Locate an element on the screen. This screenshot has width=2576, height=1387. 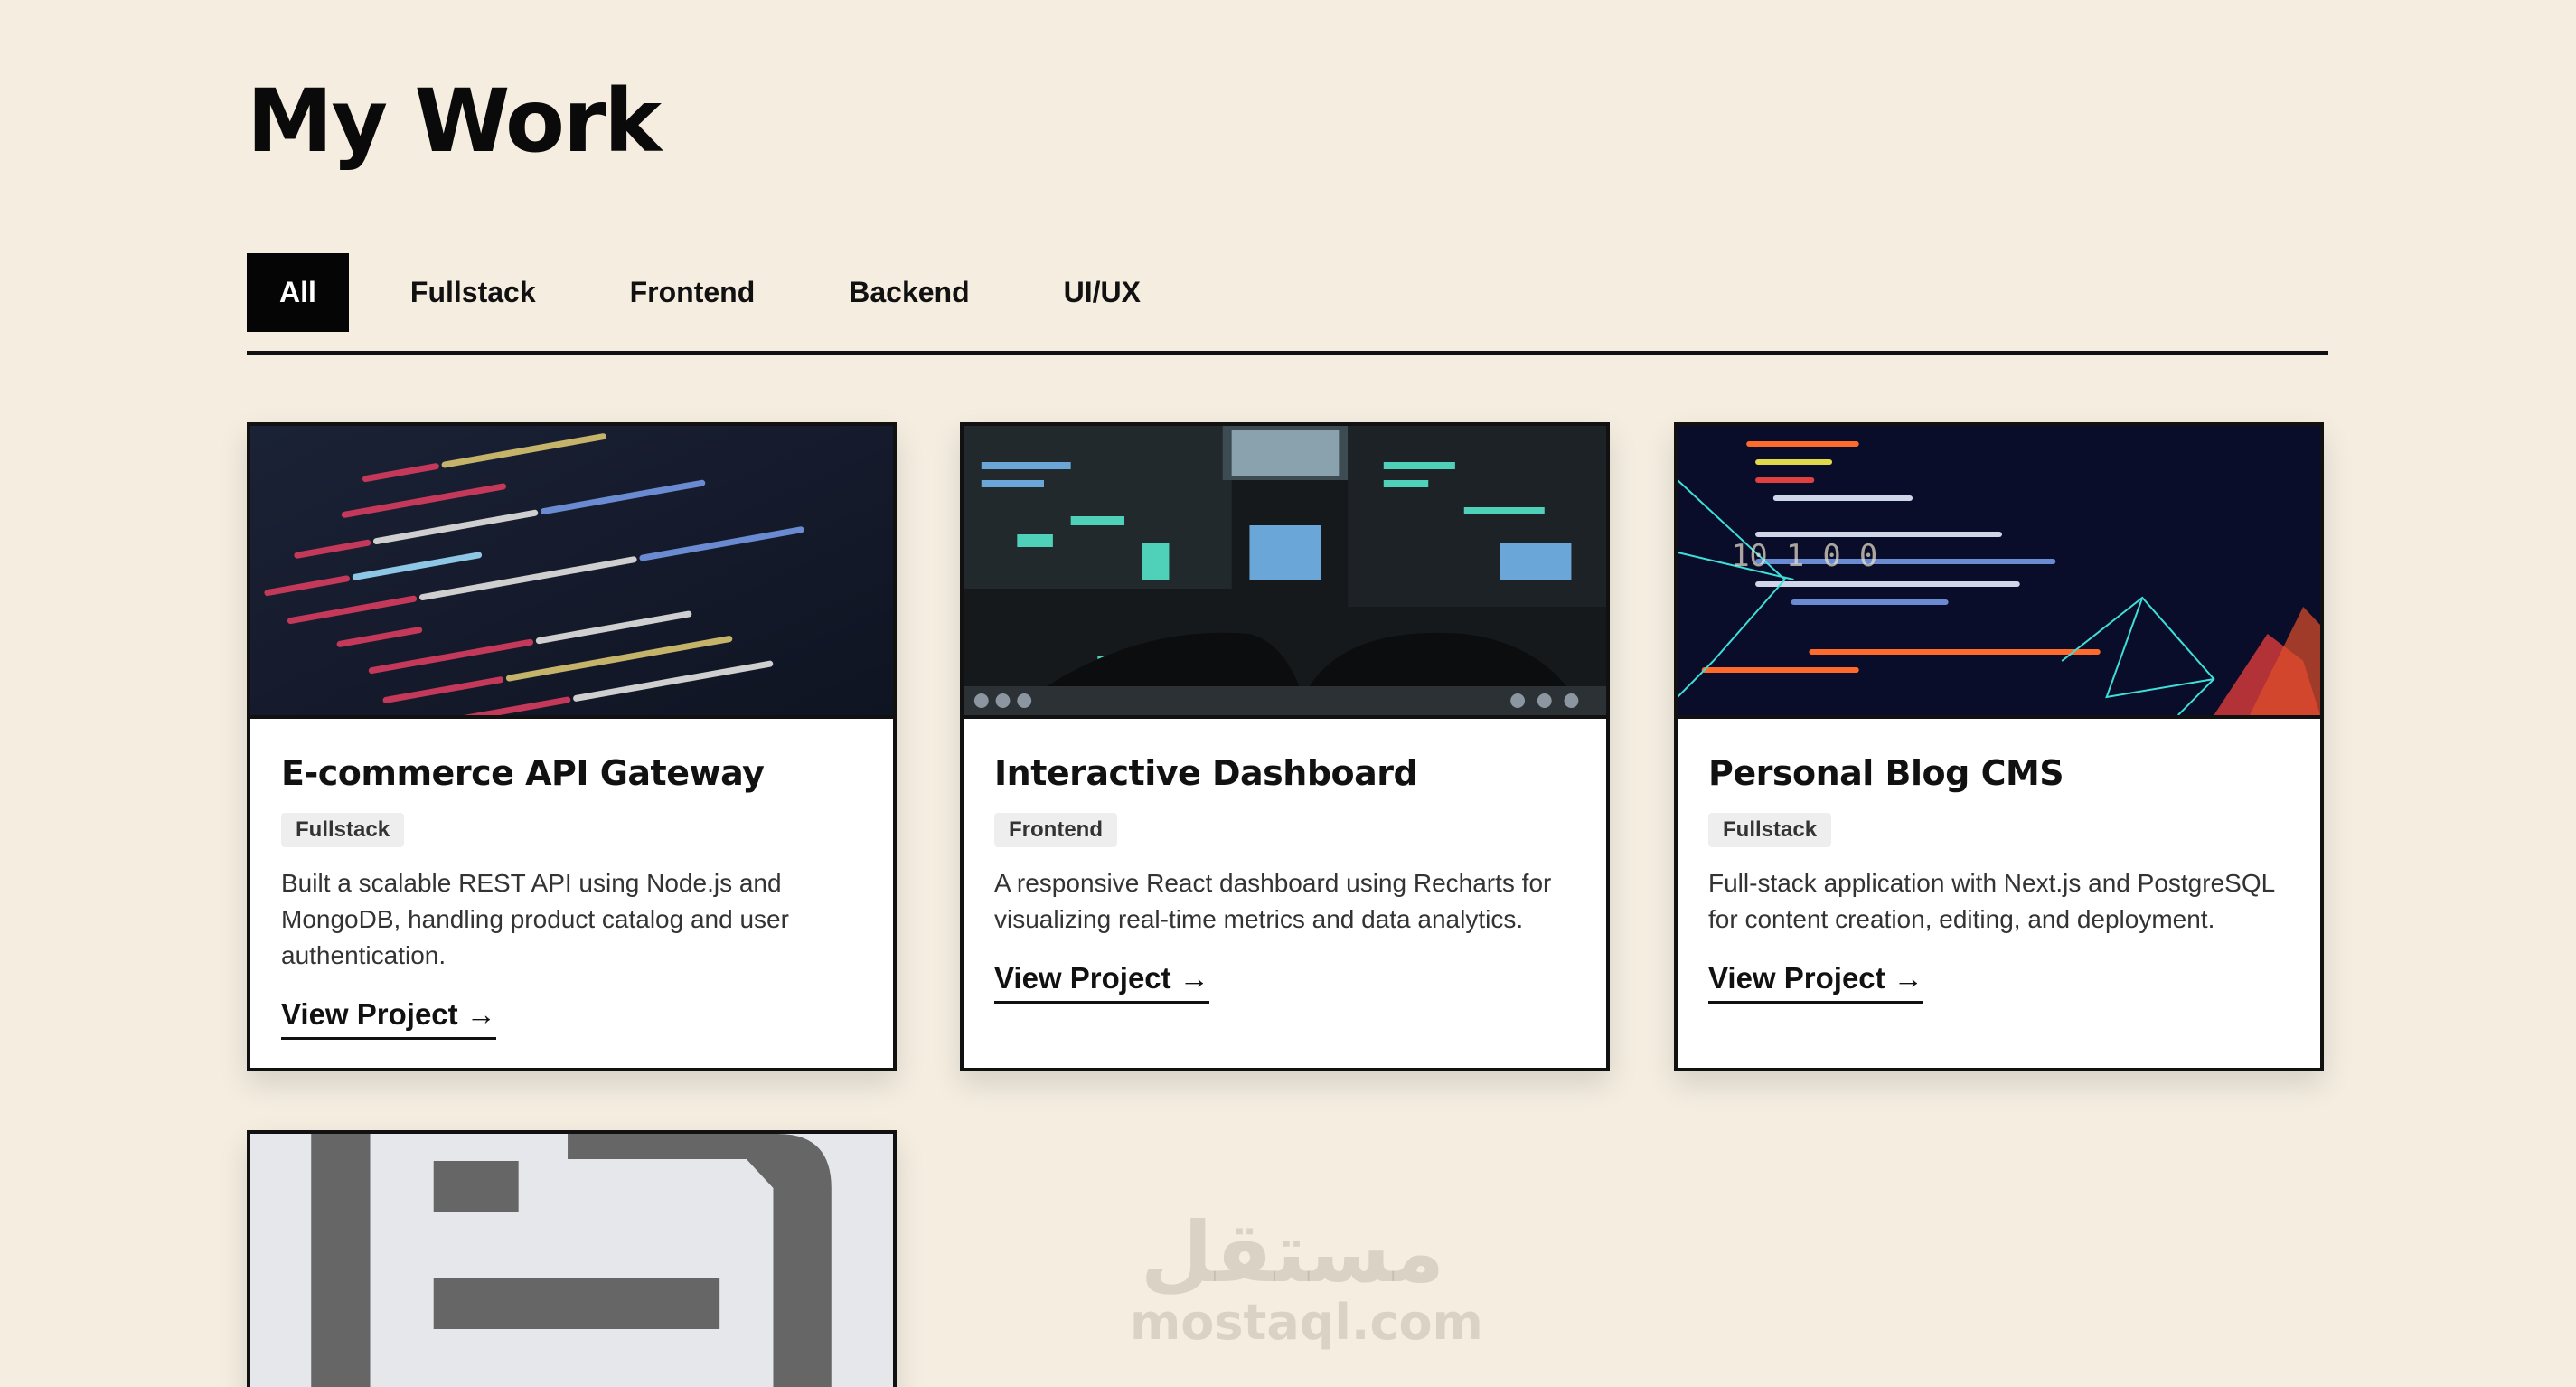
project-title: Interactive Dashboard is located at coordinates (1206, 773).